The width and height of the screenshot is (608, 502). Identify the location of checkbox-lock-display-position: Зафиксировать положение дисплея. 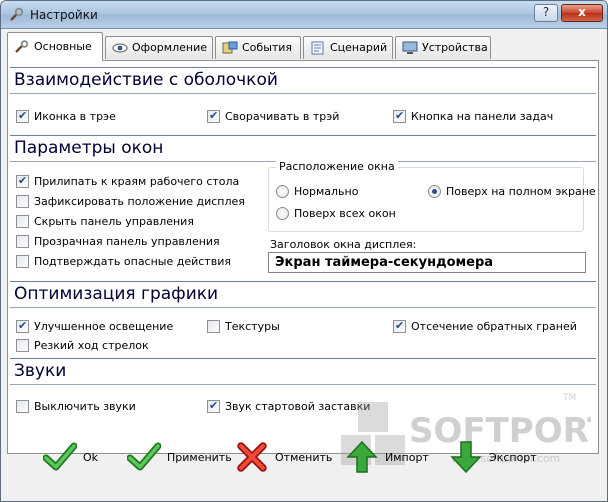
(136, 202).